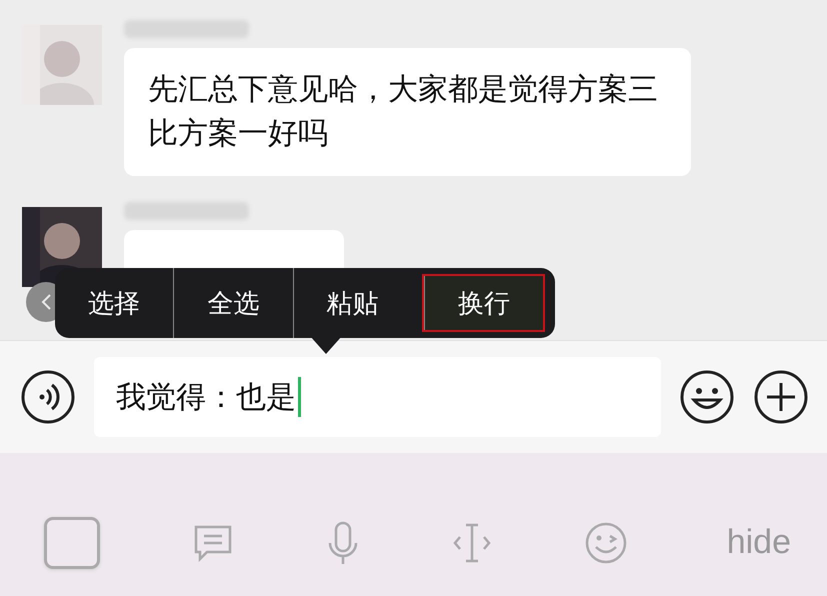  Describe the element at coordinates (352, 303) in the screenshot. I see `menu-item: 粘贴` at that location.